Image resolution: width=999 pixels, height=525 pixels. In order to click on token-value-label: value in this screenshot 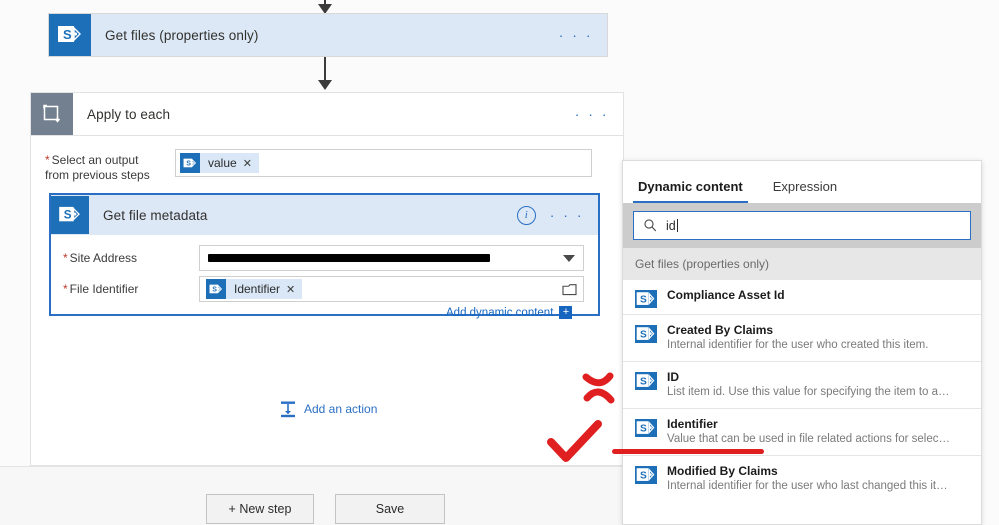, I will do `click(222, 163)`.